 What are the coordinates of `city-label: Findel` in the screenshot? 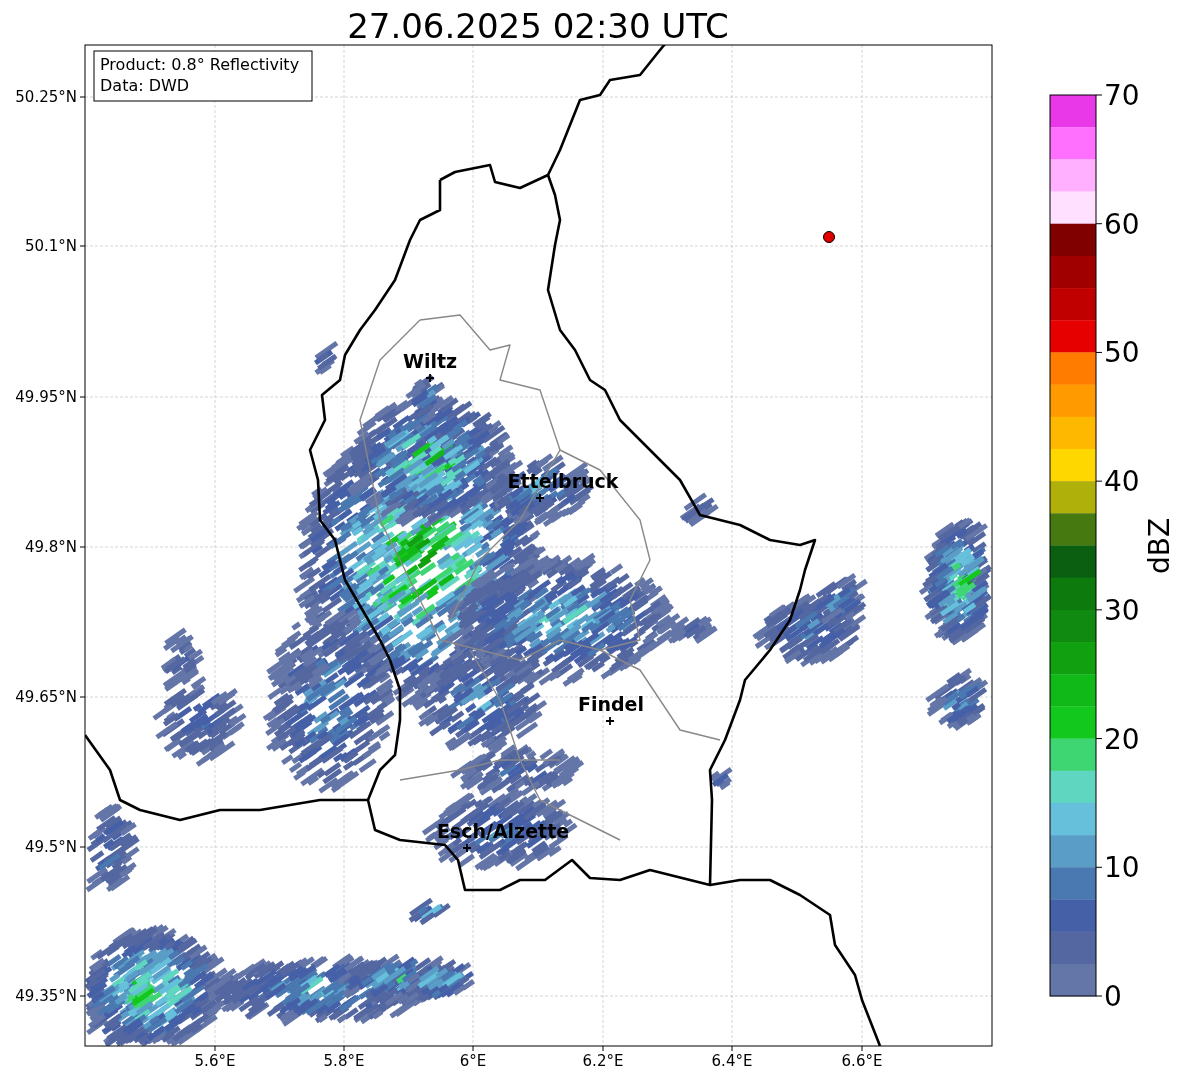 It's located at (611, 704).